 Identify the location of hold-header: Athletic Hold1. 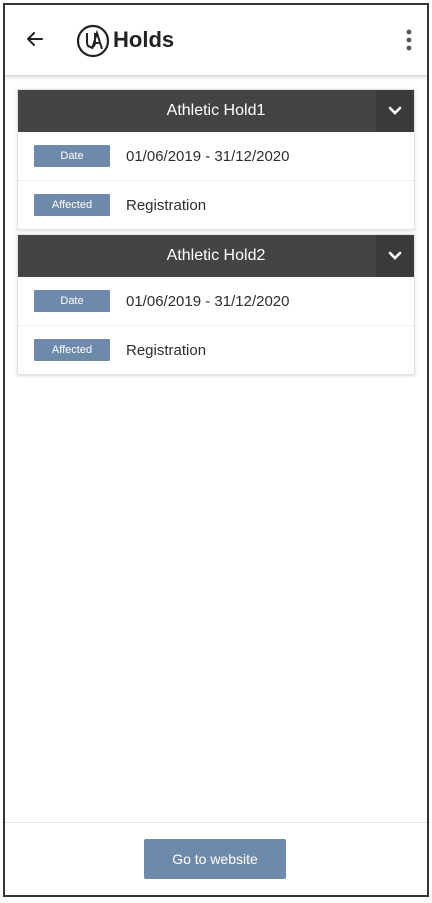
(216, 111).